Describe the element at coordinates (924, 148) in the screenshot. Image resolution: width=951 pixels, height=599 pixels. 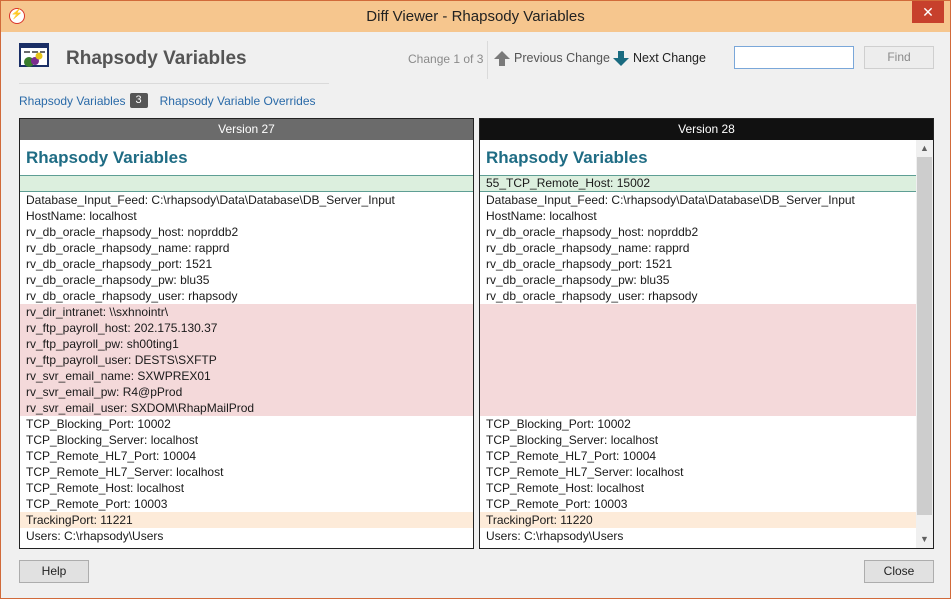
I see `scroll-up-arrow-icon: ▲` at that location.